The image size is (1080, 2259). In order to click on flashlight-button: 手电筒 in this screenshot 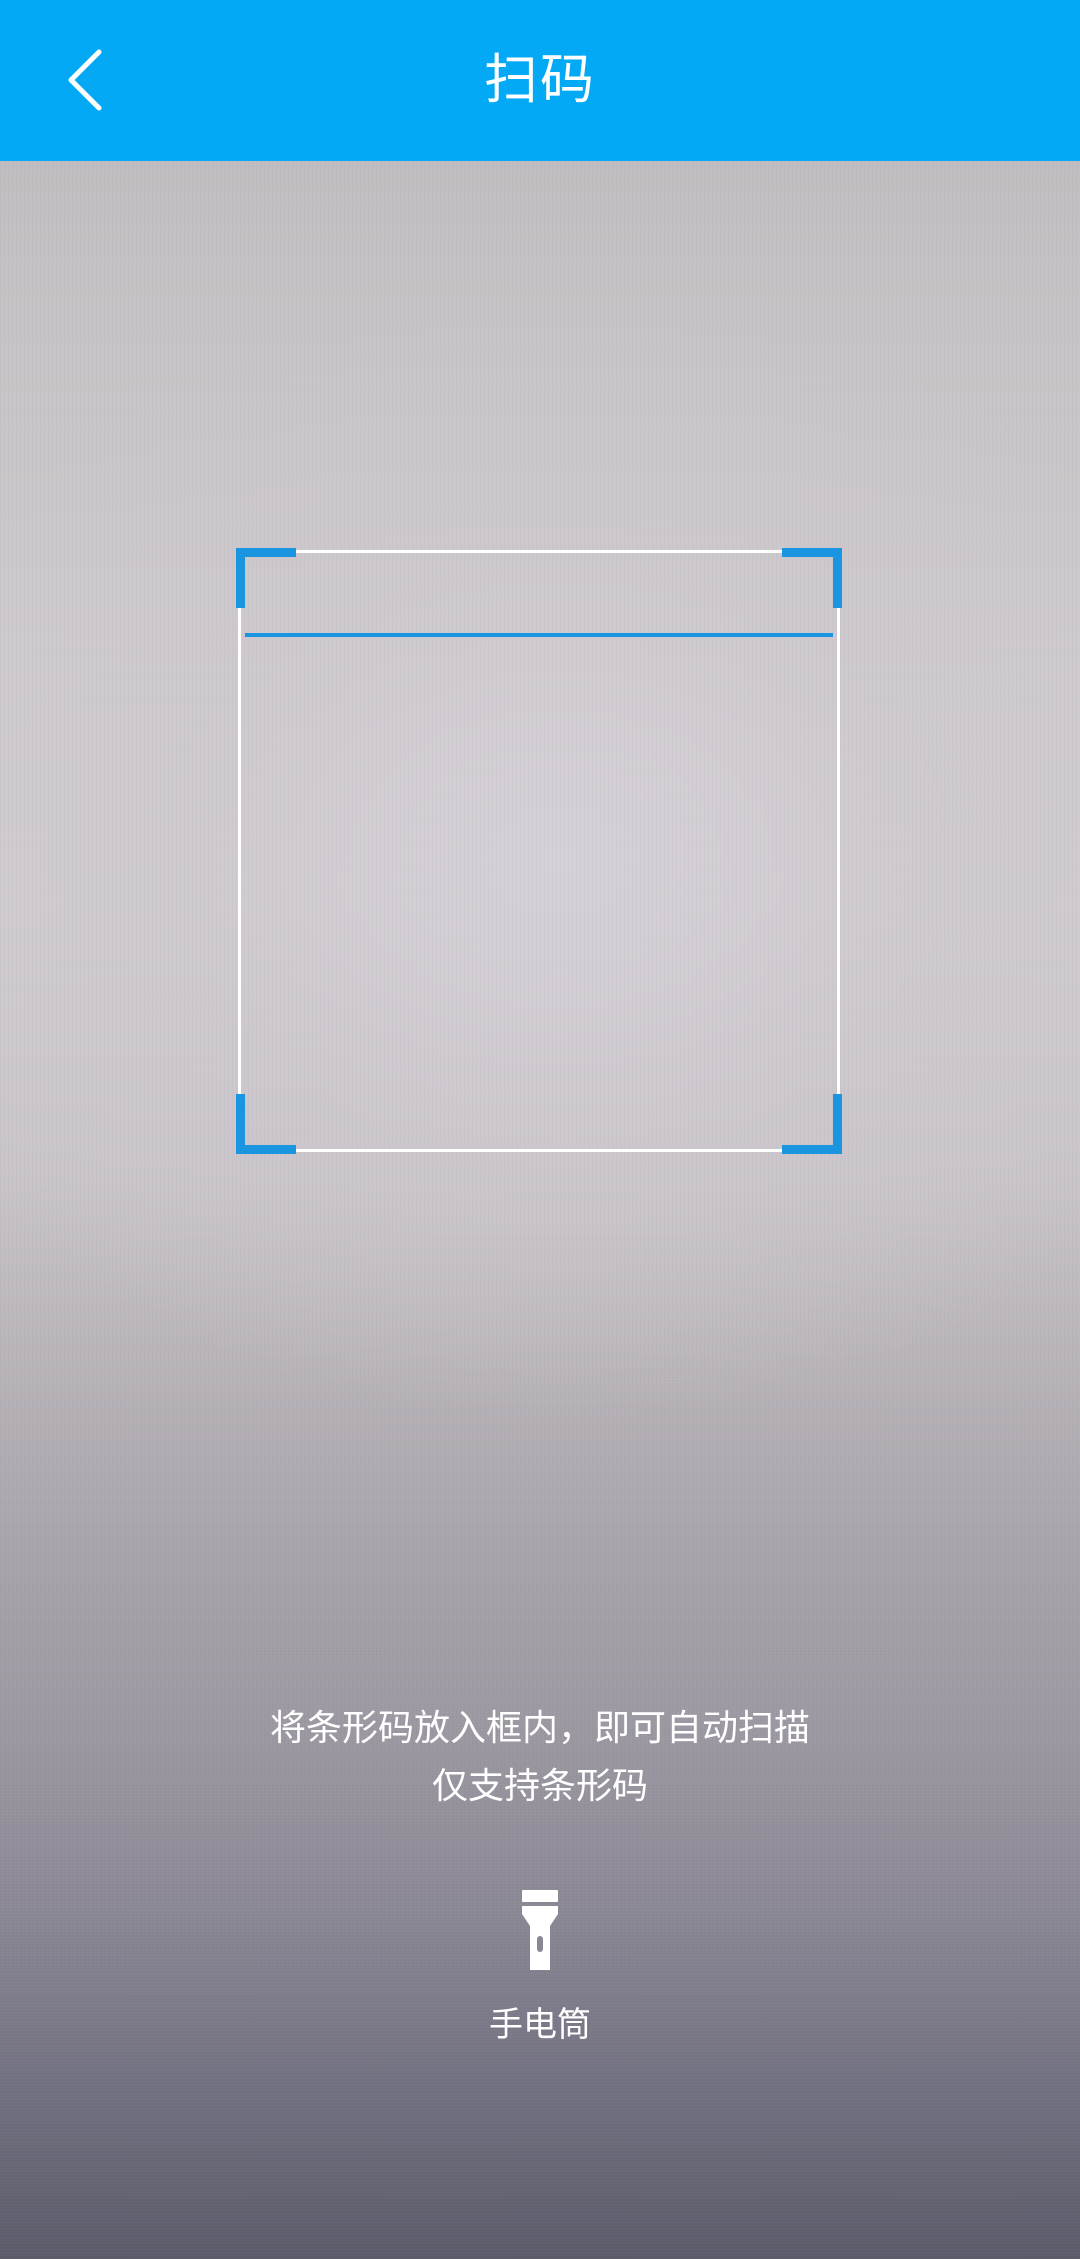, I will do `click(540, 1975)`.